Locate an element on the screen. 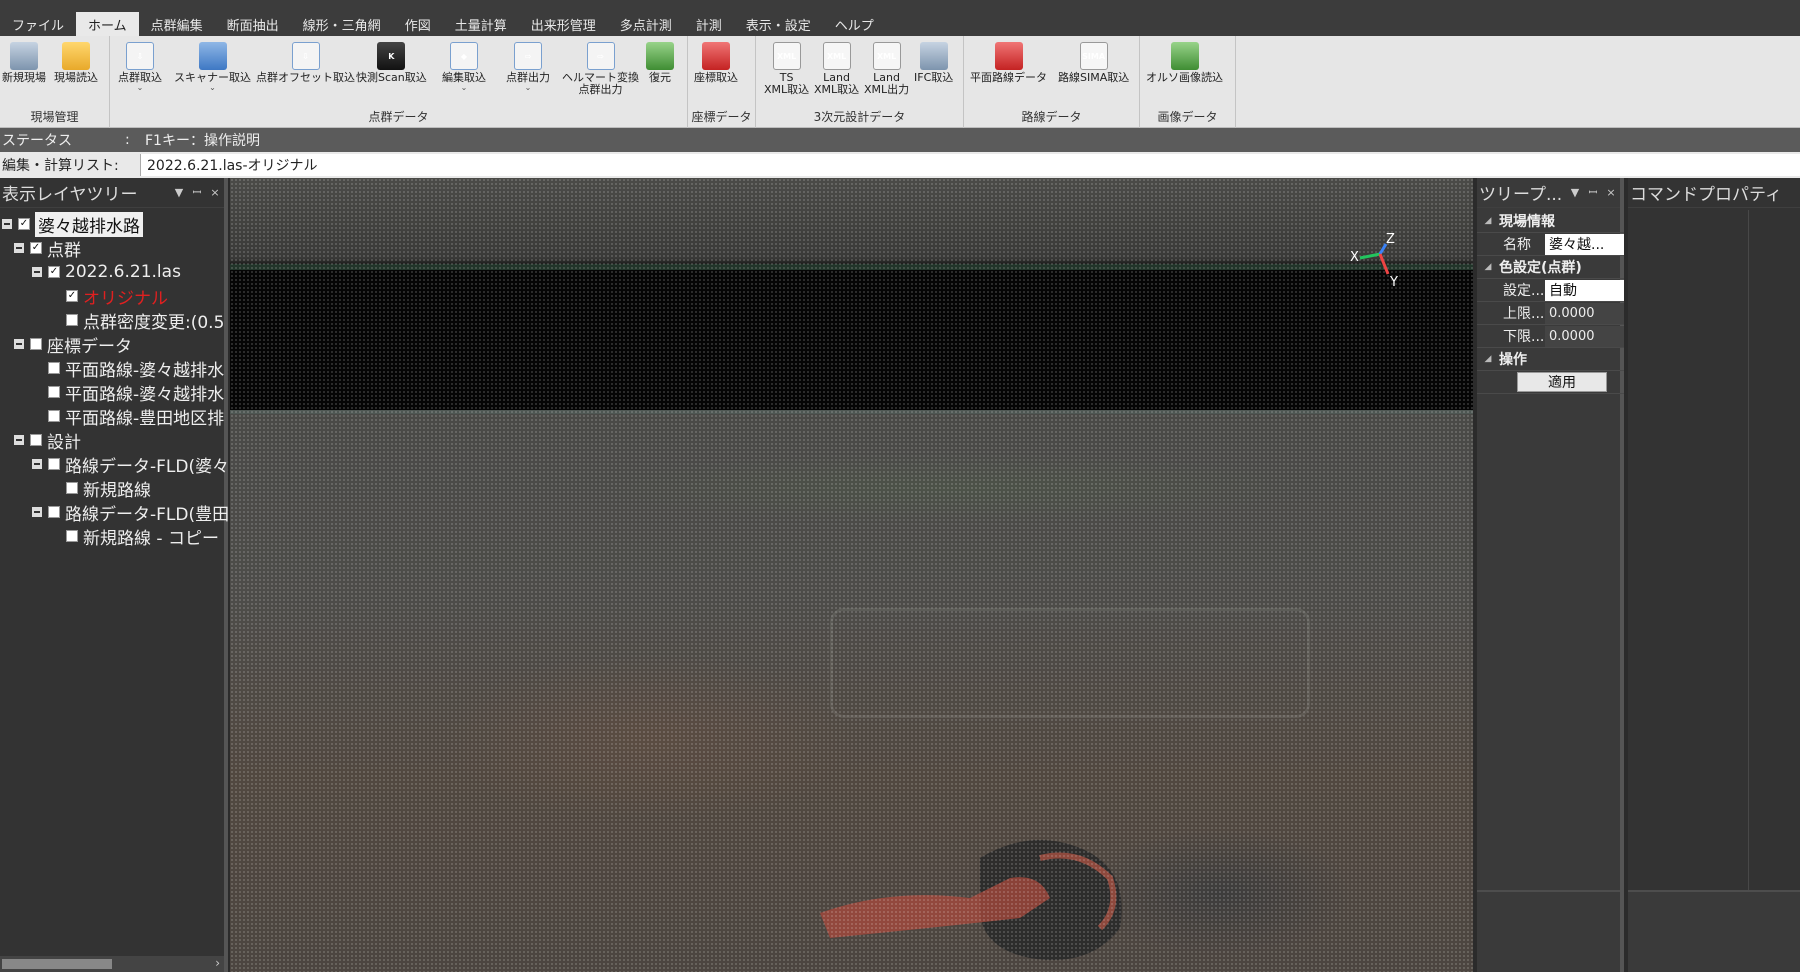 This screenshot has width=1800, height=972. calc-list-value: 2022.6.21.las-オリジナル is located at coordinates (970, 165).